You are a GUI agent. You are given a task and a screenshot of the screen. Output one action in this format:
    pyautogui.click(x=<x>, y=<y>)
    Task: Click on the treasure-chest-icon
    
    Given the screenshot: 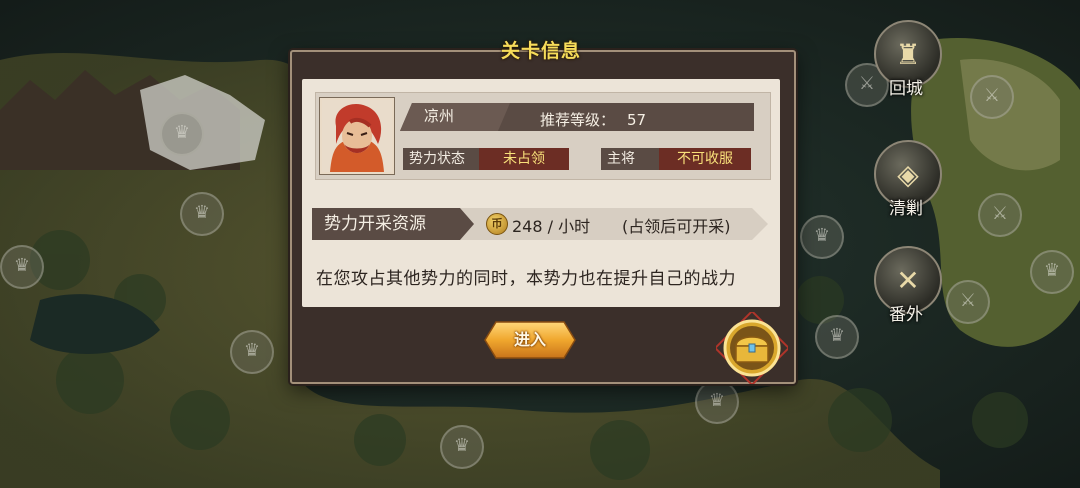 What is the action you would take?
    pyautogui.click(x=752, y=348)
    